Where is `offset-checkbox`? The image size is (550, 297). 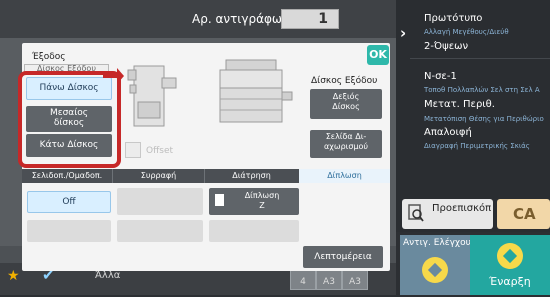 offset-checkbox is located at coordinates (133, 150).